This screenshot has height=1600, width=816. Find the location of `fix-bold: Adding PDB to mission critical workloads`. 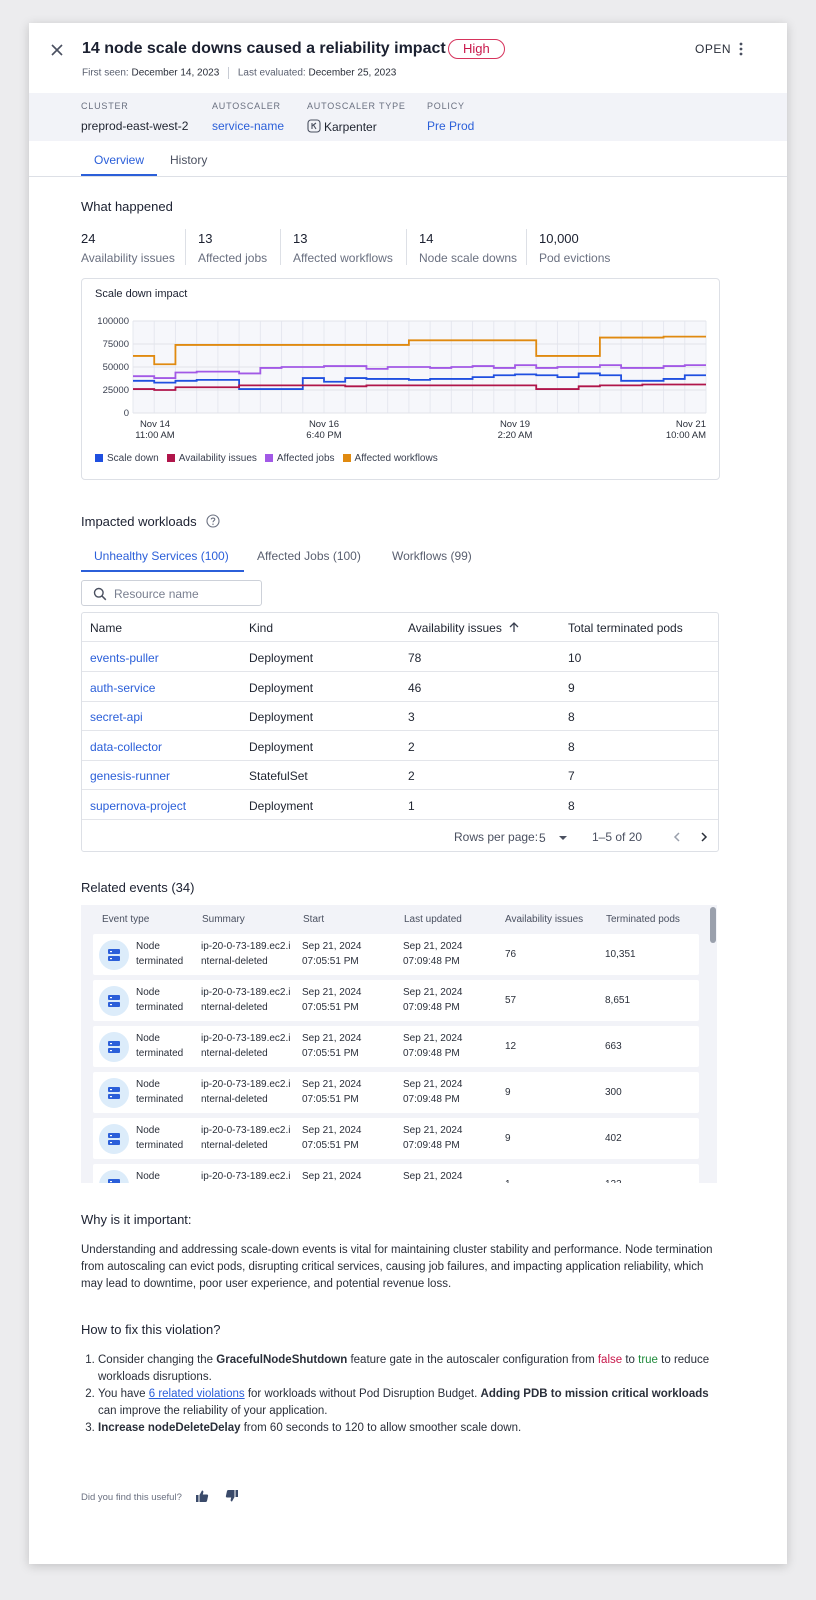

fix-bold: Adding PDB to mission critical workloads is located at coordinates (594, 1394).